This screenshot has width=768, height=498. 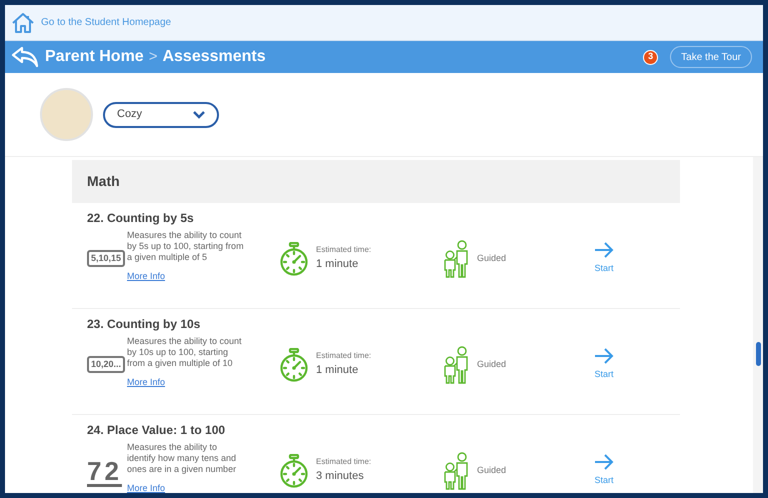 I want to click on take-the-tour-button: Take the Tour, so click(x=711, y=57).